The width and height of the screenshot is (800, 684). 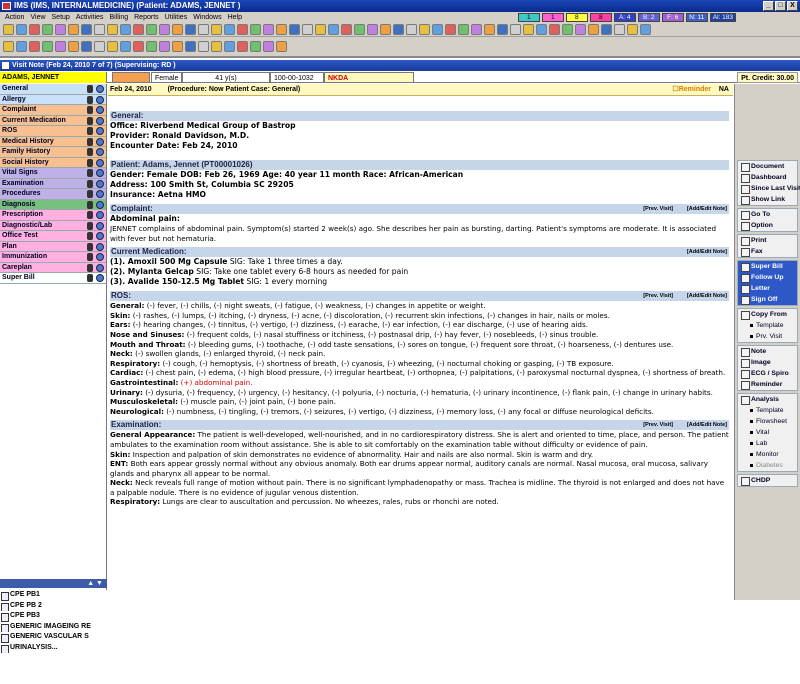 I want to click on maximize-button: □, so click(x=780, y=6).